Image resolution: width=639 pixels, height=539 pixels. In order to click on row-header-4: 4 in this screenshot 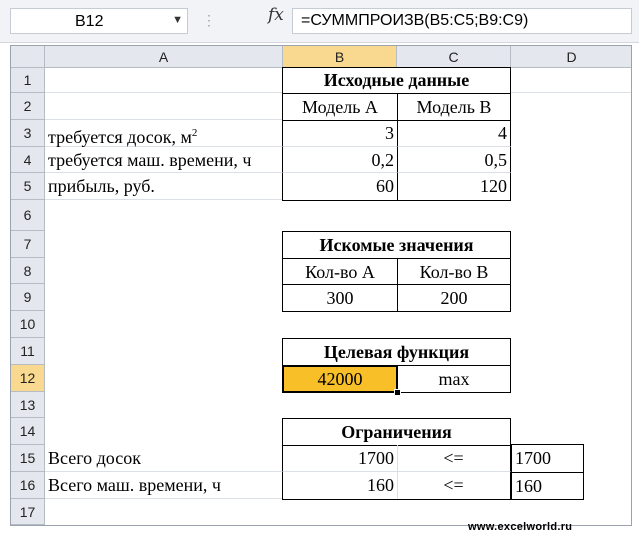, I will do `click(28, 160)`.